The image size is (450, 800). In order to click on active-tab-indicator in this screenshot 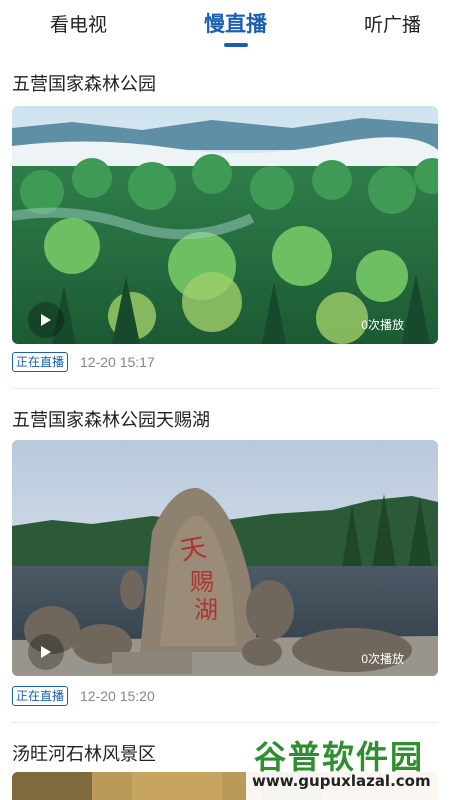, I will do `click(236, 45)`.